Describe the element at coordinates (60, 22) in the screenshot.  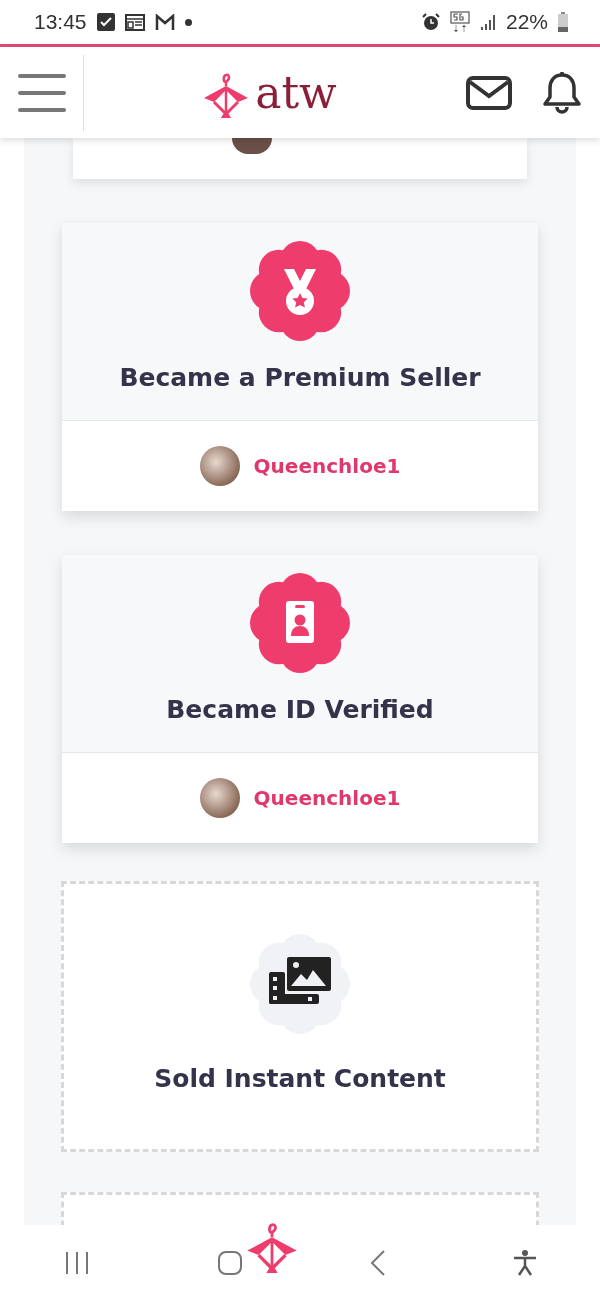
I see `clock-time: 13:45` at that location.